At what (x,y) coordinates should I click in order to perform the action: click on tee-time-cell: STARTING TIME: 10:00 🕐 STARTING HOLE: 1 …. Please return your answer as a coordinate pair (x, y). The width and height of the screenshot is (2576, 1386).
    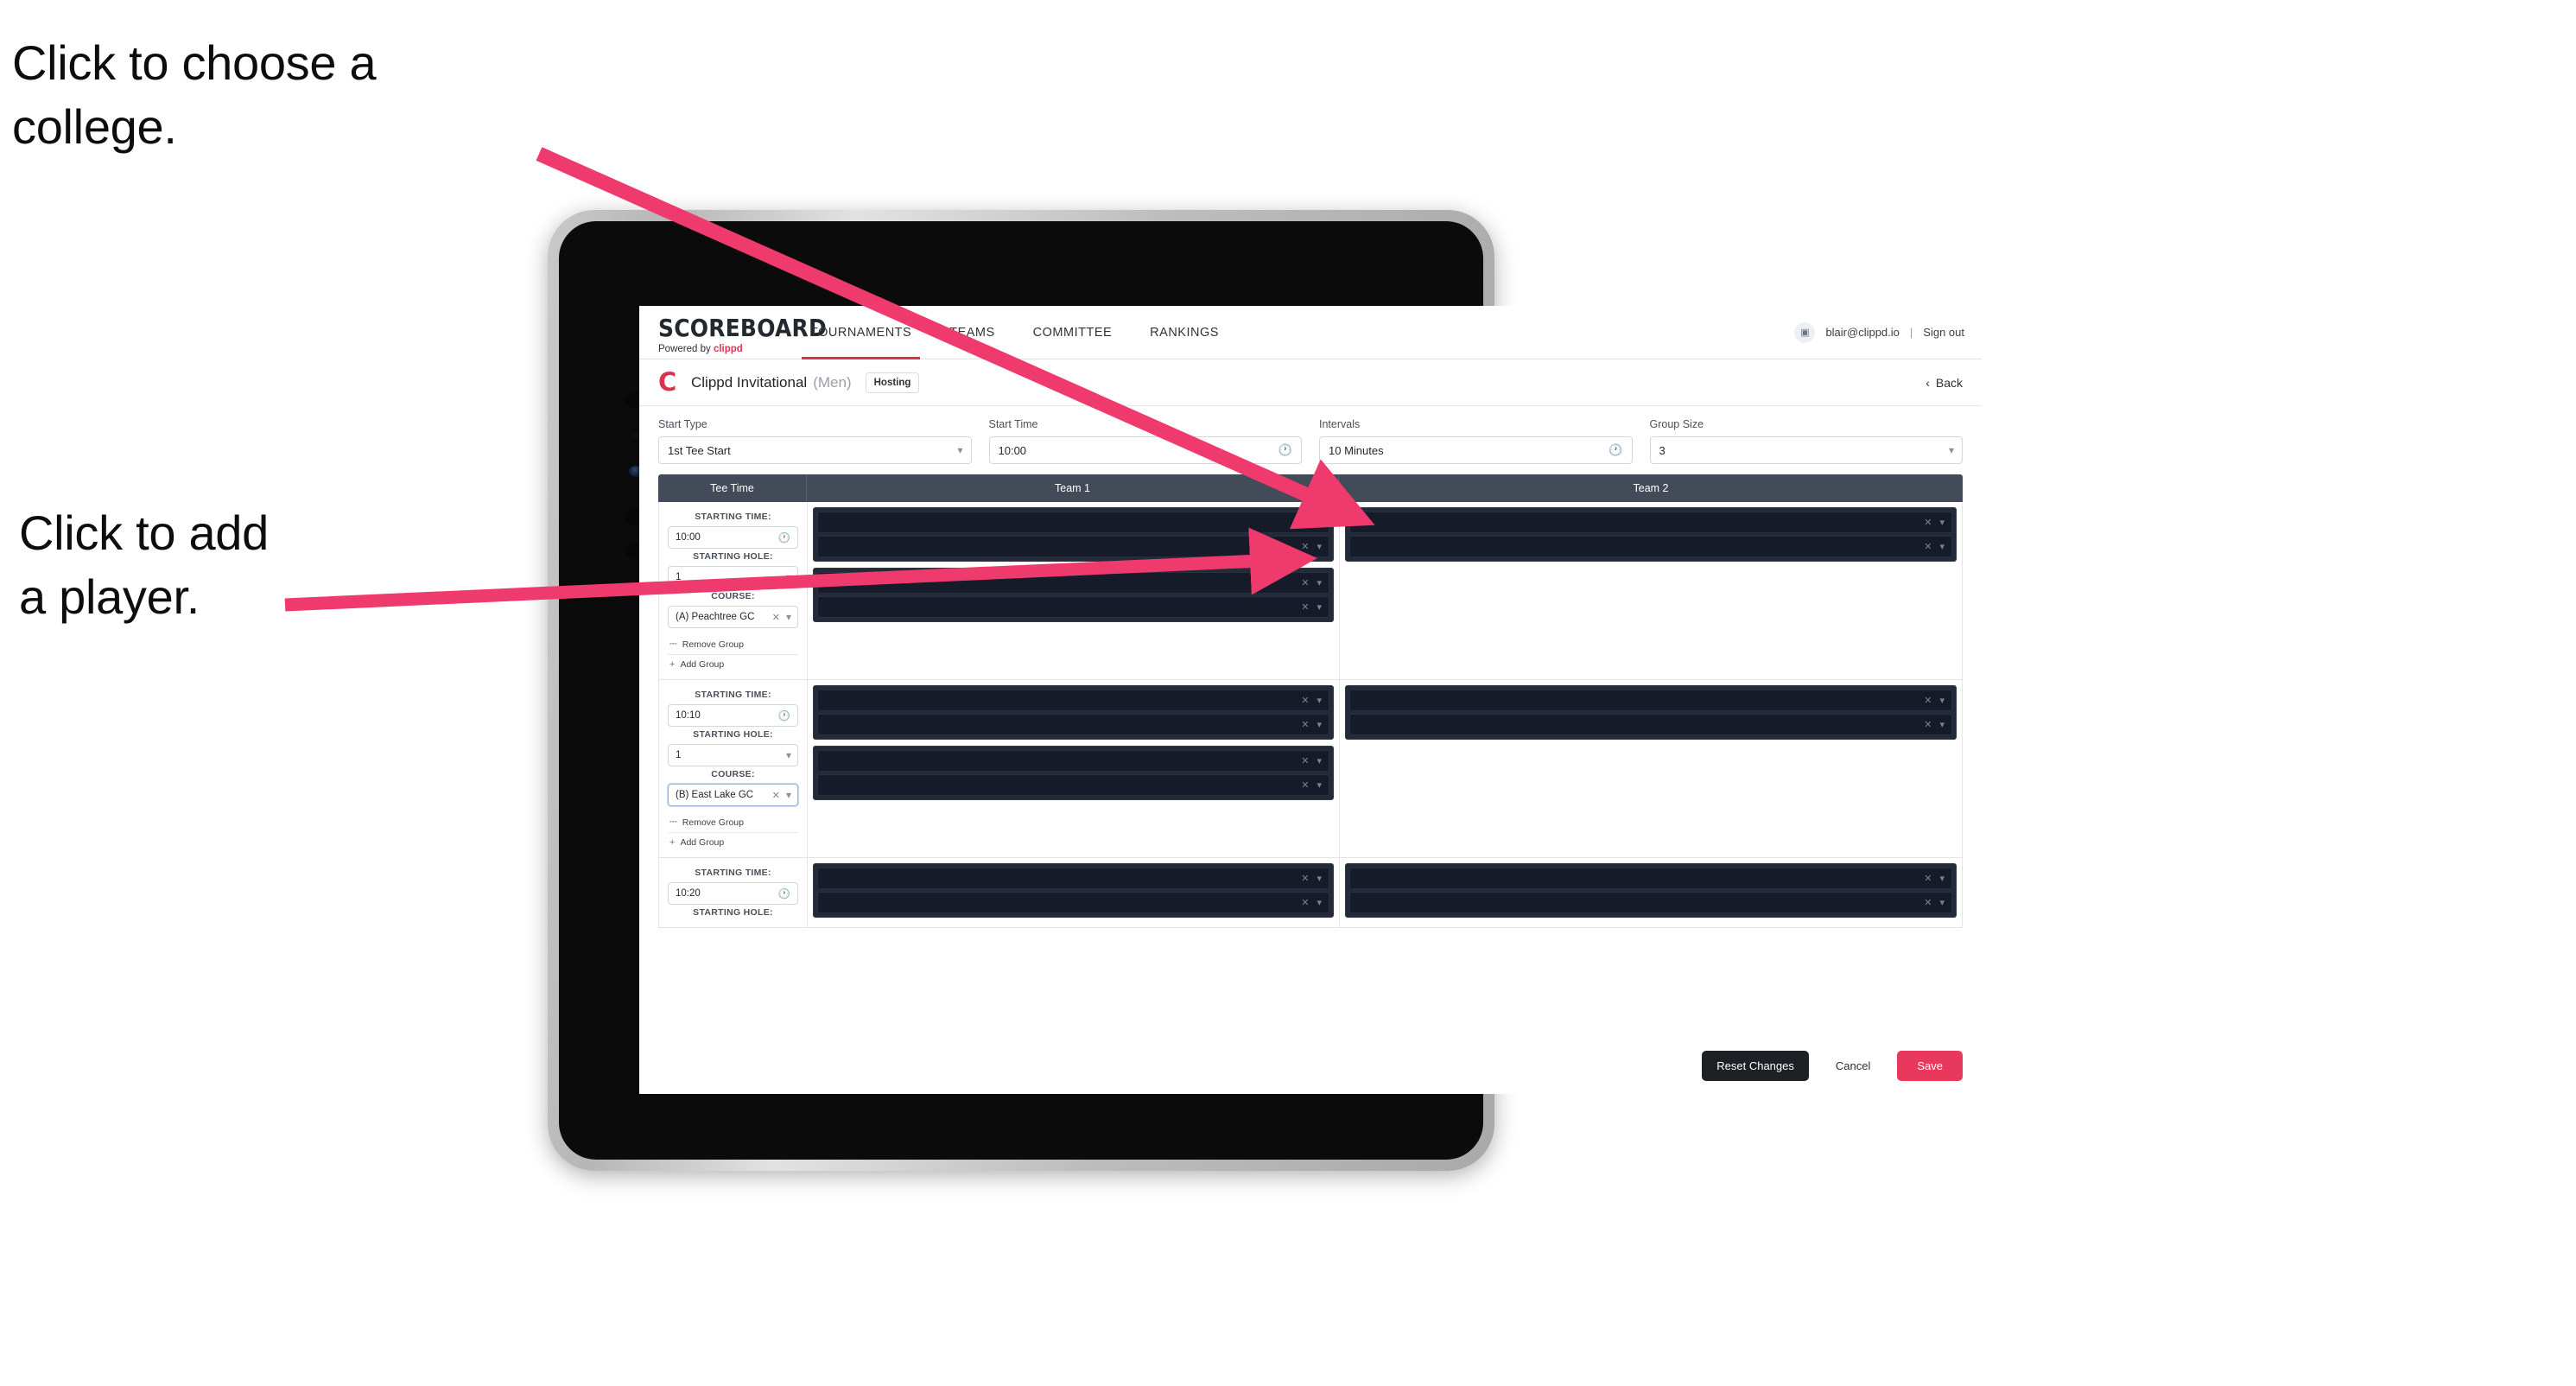
    Looking at the image, I should click on (733, 590).